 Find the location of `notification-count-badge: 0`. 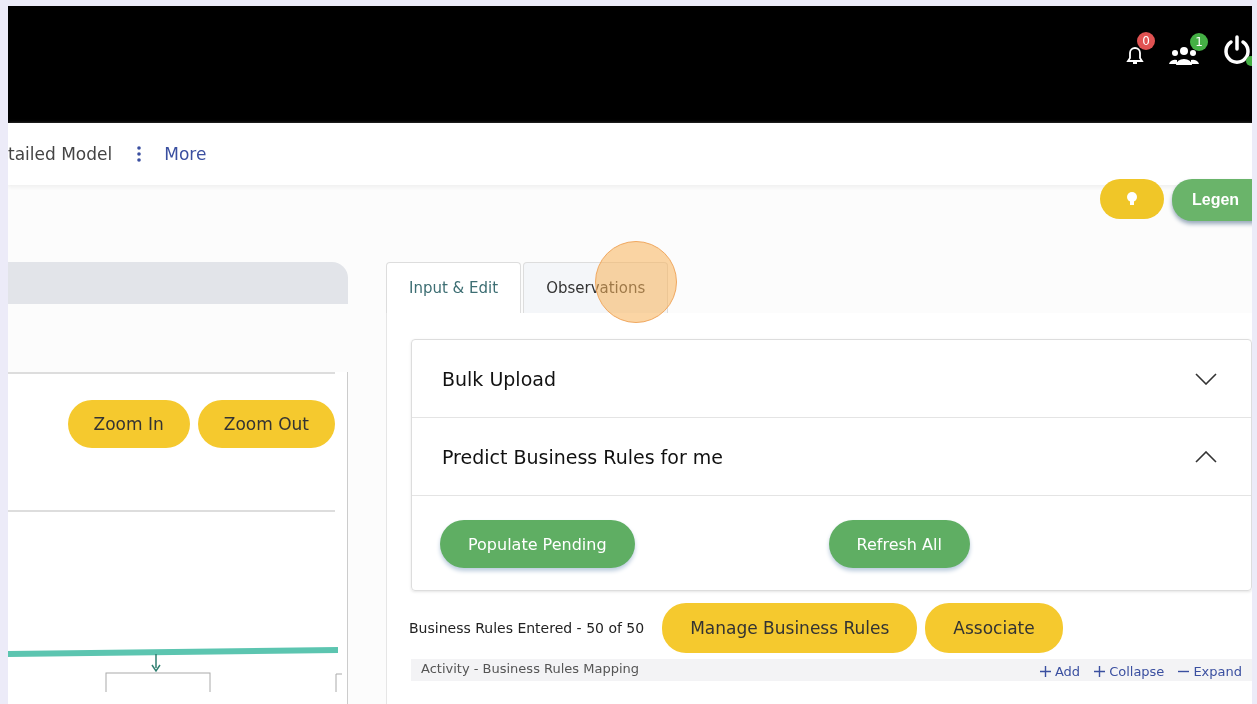

notification-count-badge: 0 is located at coordinates (1146, 41).